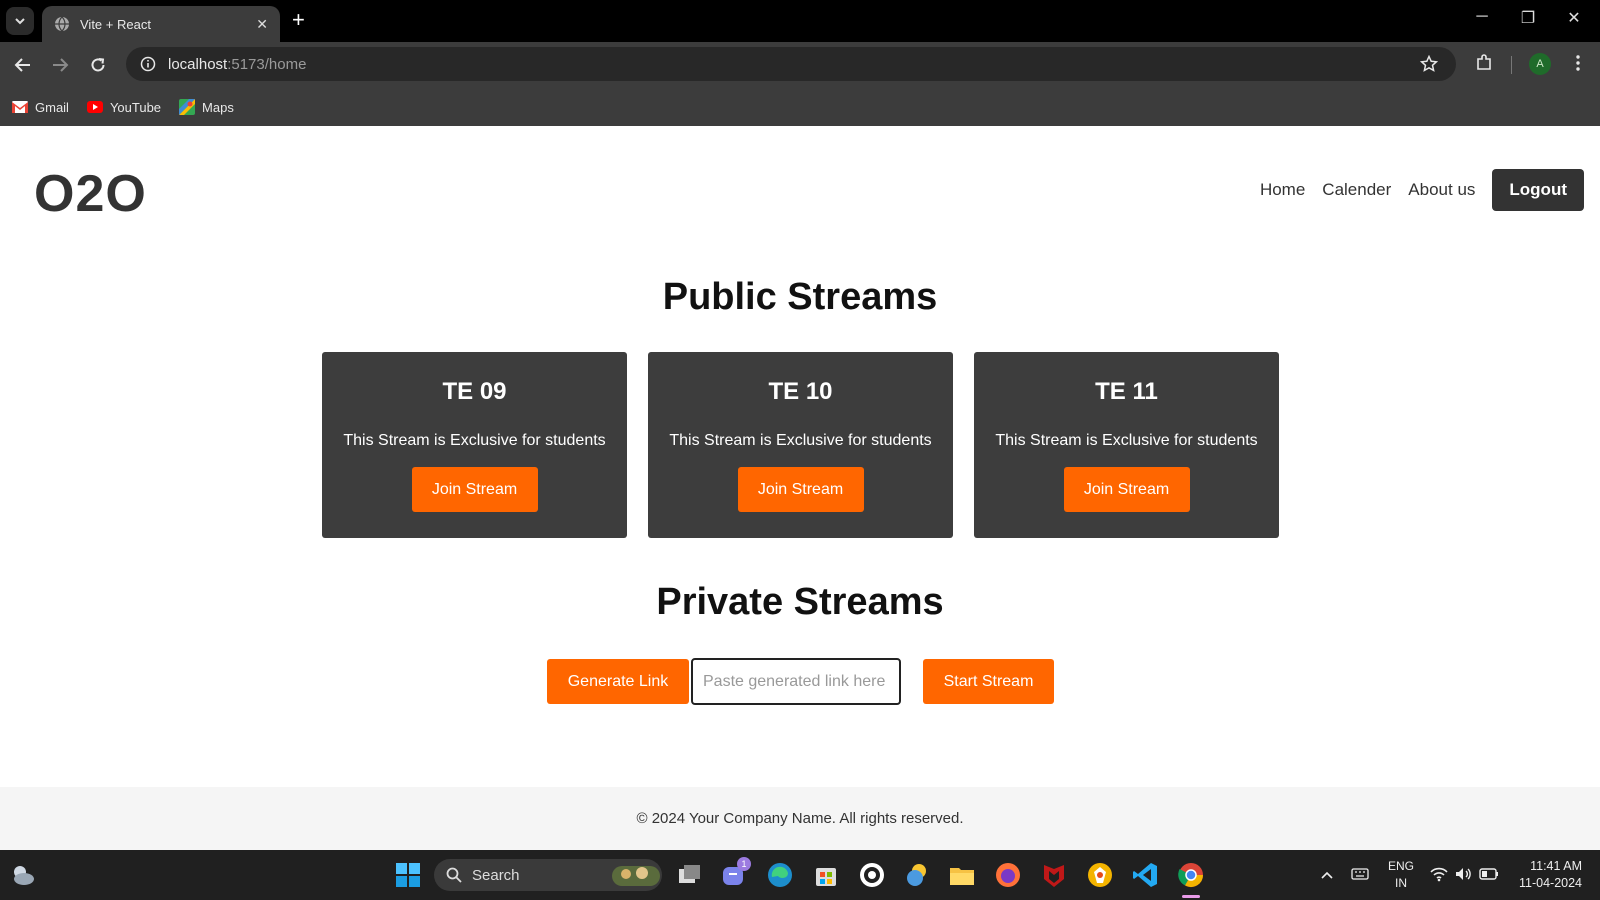 The height and width of the screenshot is (900, 1600). Describe the element at coordinates (1401, 866) in the screenshot. I see `language-code: ENG` at that location.